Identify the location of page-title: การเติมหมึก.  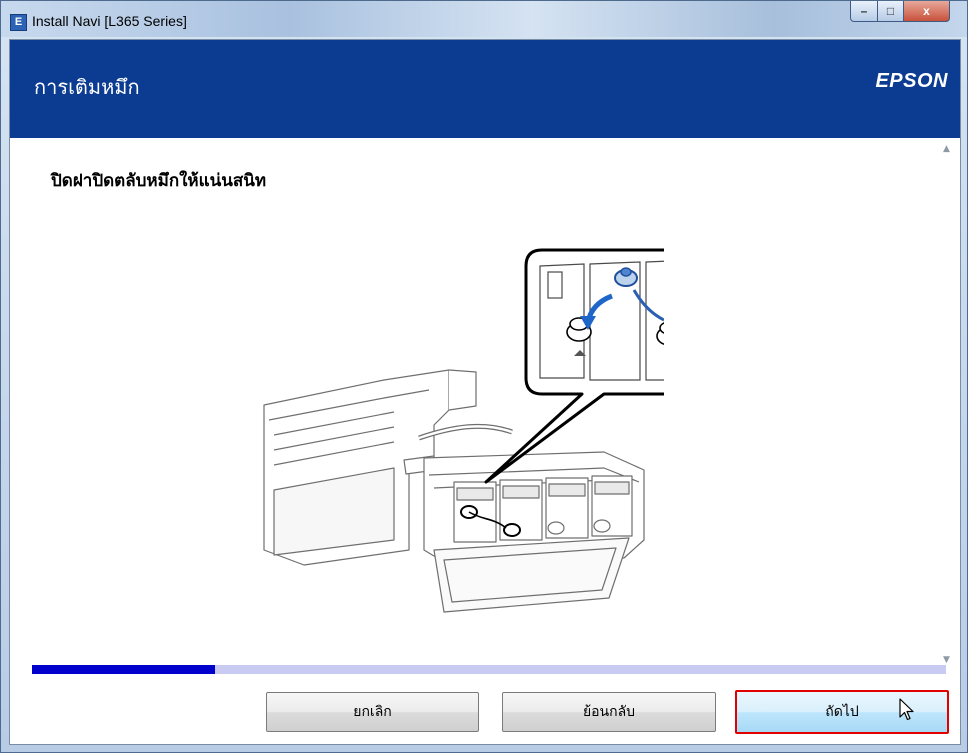
(87, 87).